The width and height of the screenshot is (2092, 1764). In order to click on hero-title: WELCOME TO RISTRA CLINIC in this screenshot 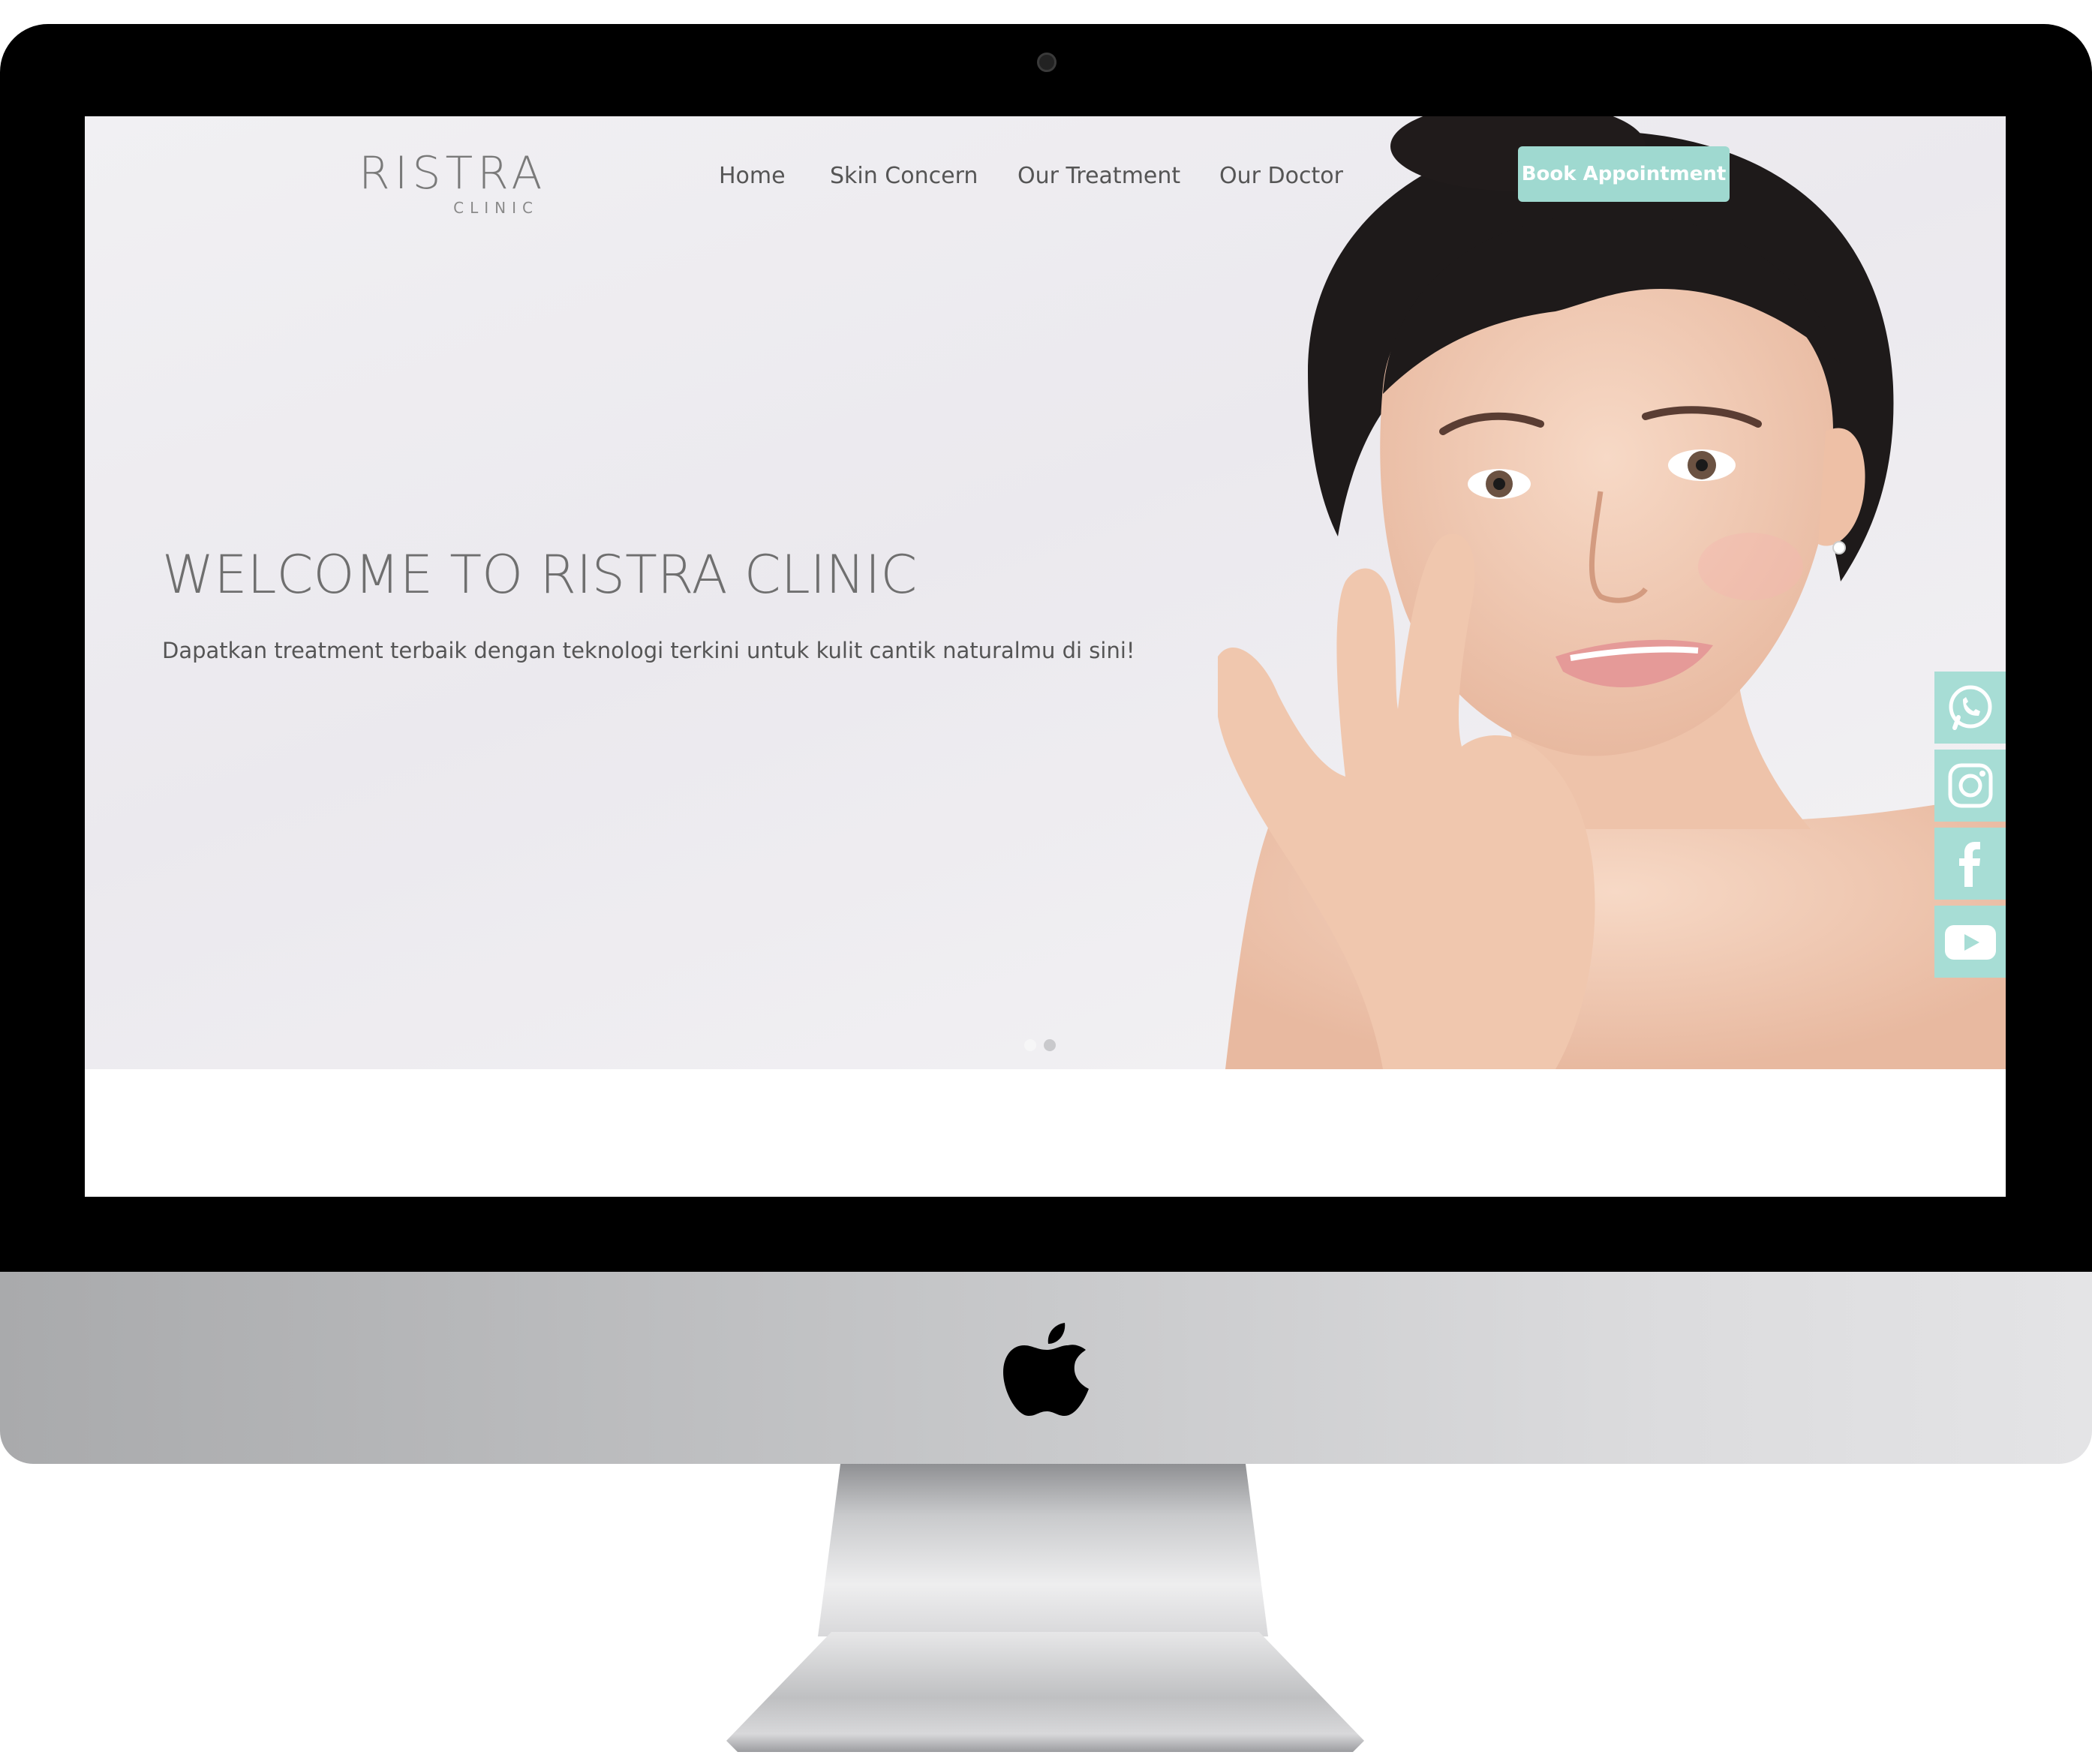, I will do `click(540, 575)`.